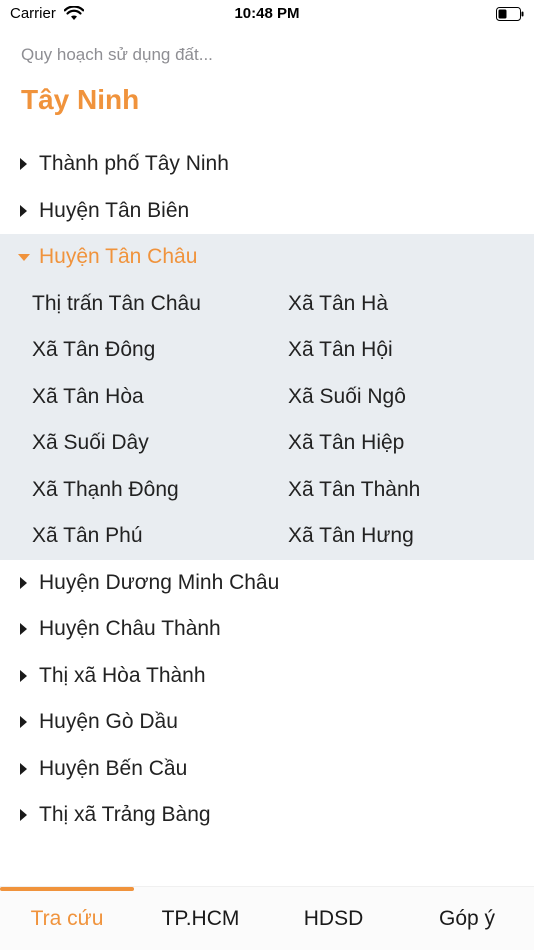 The height and width of the screenshot is (950, 534). I want to click on ward-item: Xã Suối Ngô, so click(395, 397).